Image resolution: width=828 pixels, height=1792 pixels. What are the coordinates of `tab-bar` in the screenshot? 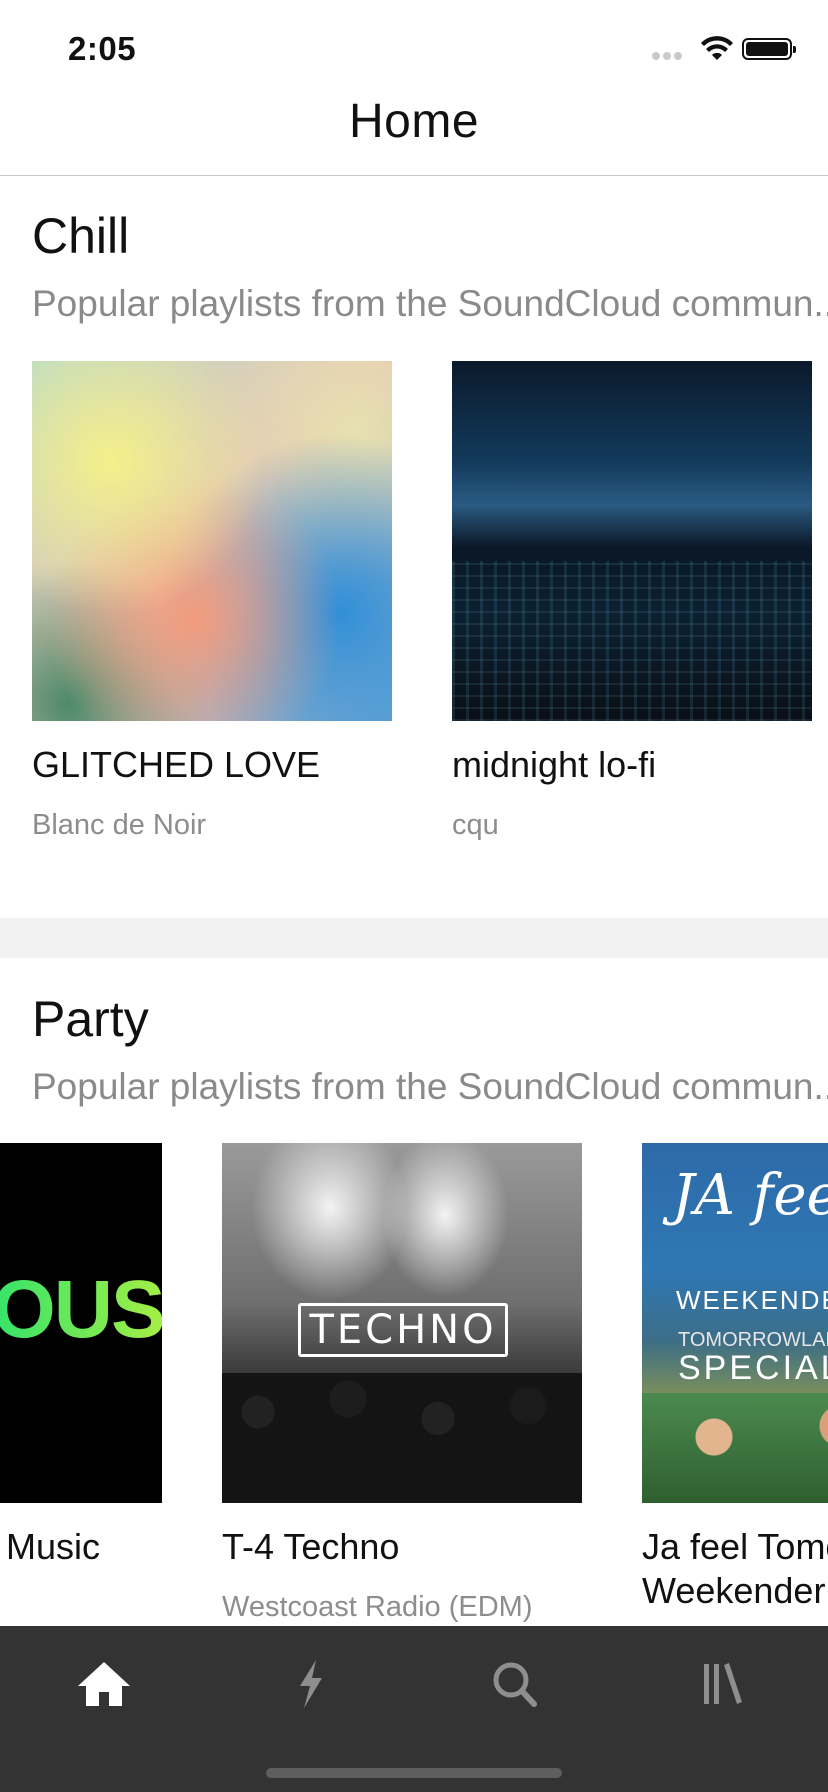 It's located at (414, 1709).